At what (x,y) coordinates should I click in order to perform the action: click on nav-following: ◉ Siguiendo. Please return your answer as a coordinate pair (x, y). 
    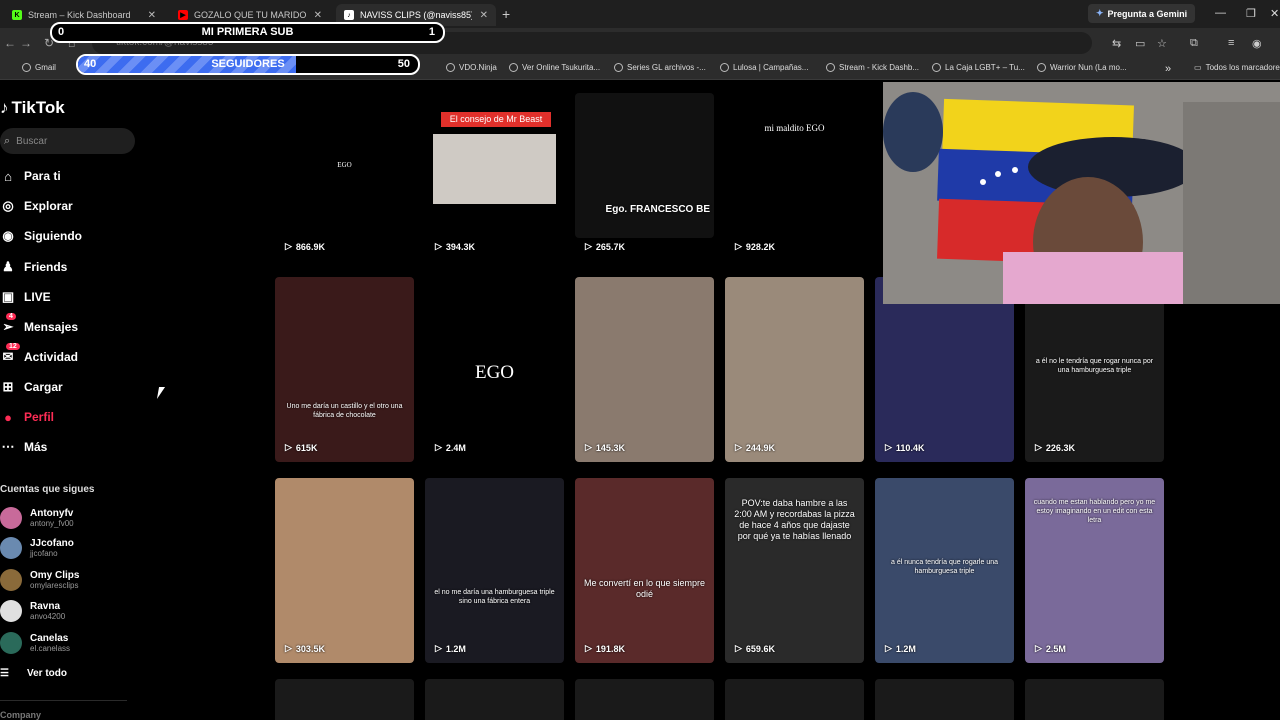
    Looking at the image, I should click on (41, 236).